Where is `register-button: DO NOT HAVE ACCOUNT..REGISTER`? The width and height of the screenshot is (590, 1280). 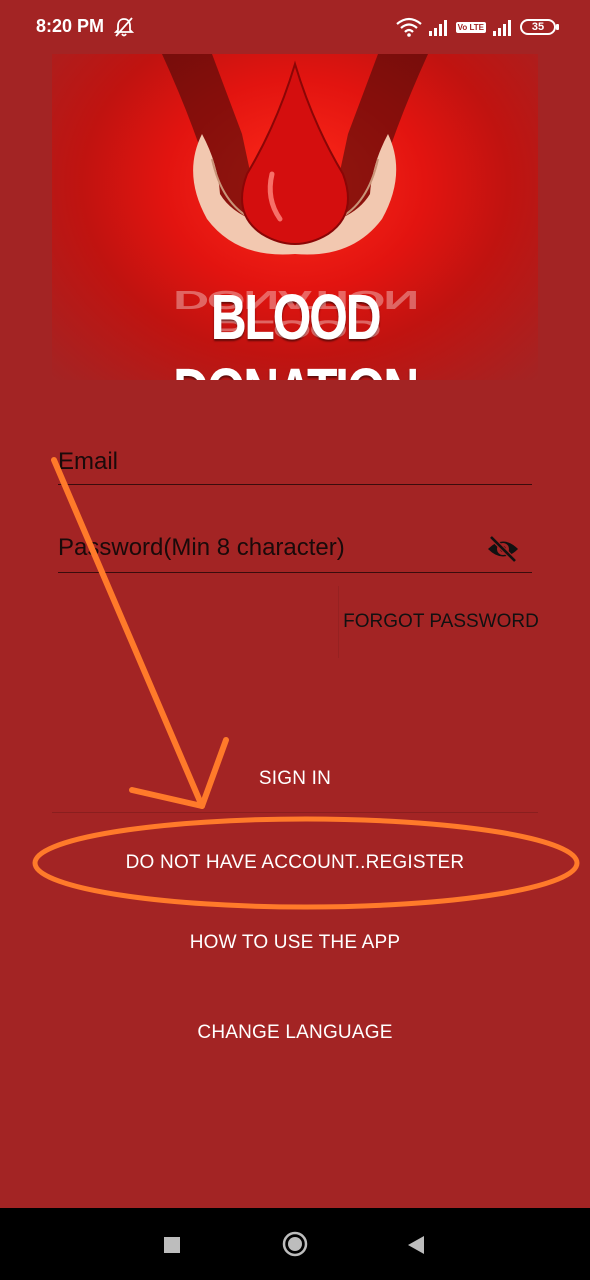
register-button: DO NOT HAVE ACCOUNT..REGISTER is located at coordinates (295, 863).